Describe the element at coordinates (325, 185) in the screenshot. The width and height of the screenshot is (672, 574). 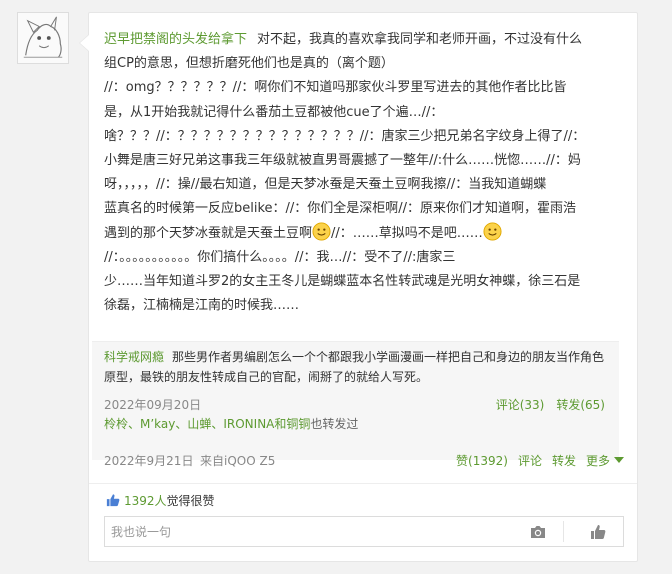
I see `post-text-line: 呀，，，，，//：操//最右知道，但是天梦冰蚕是天蚕土豆啊我擦//：当我知道蝴蝶` at that location.